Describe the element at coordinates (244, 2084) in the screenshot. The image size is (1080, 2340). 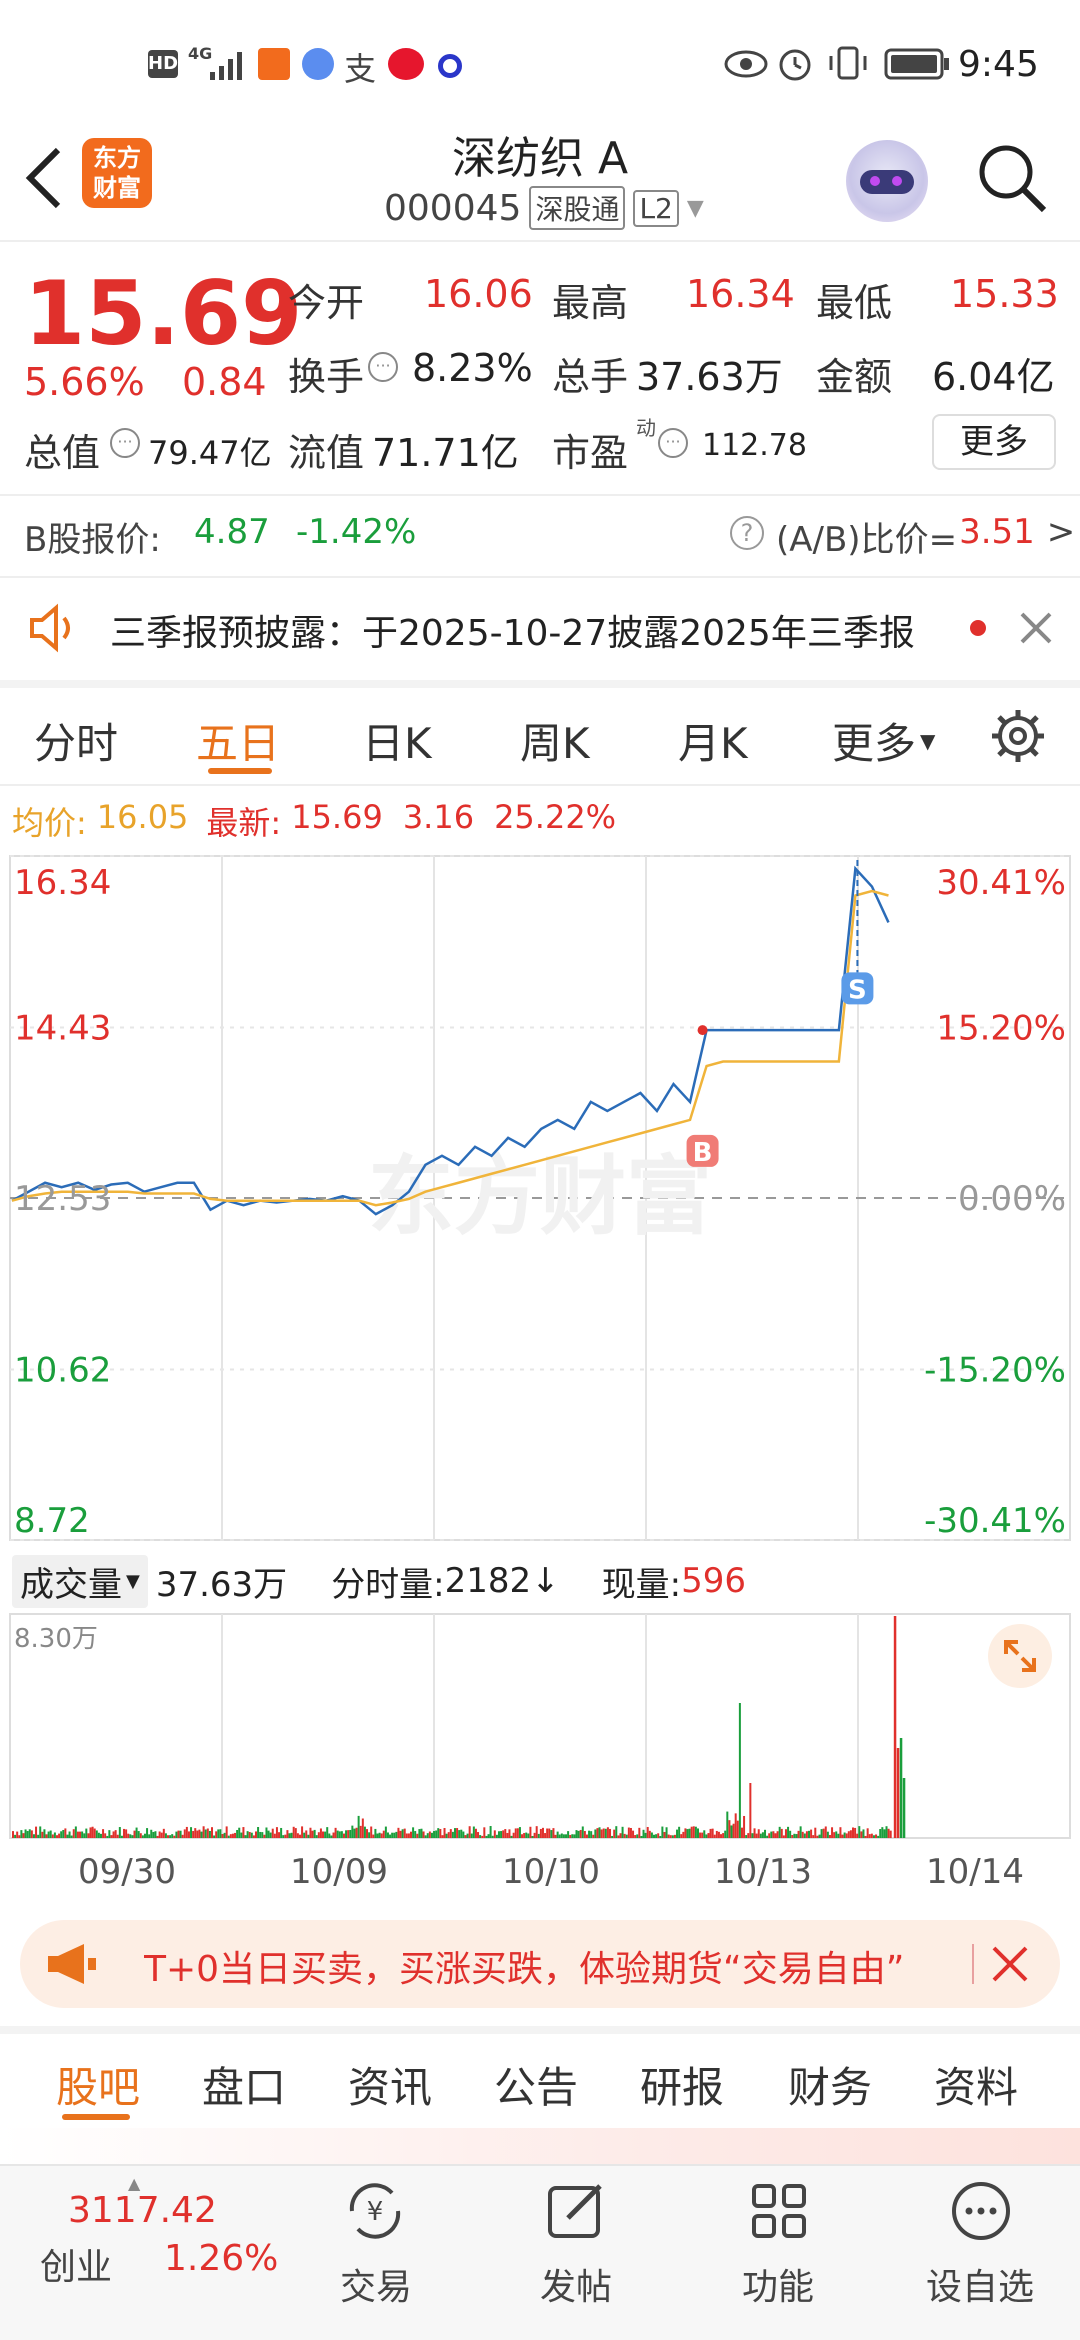
I see `tab-pankou: 盘口` at that location.